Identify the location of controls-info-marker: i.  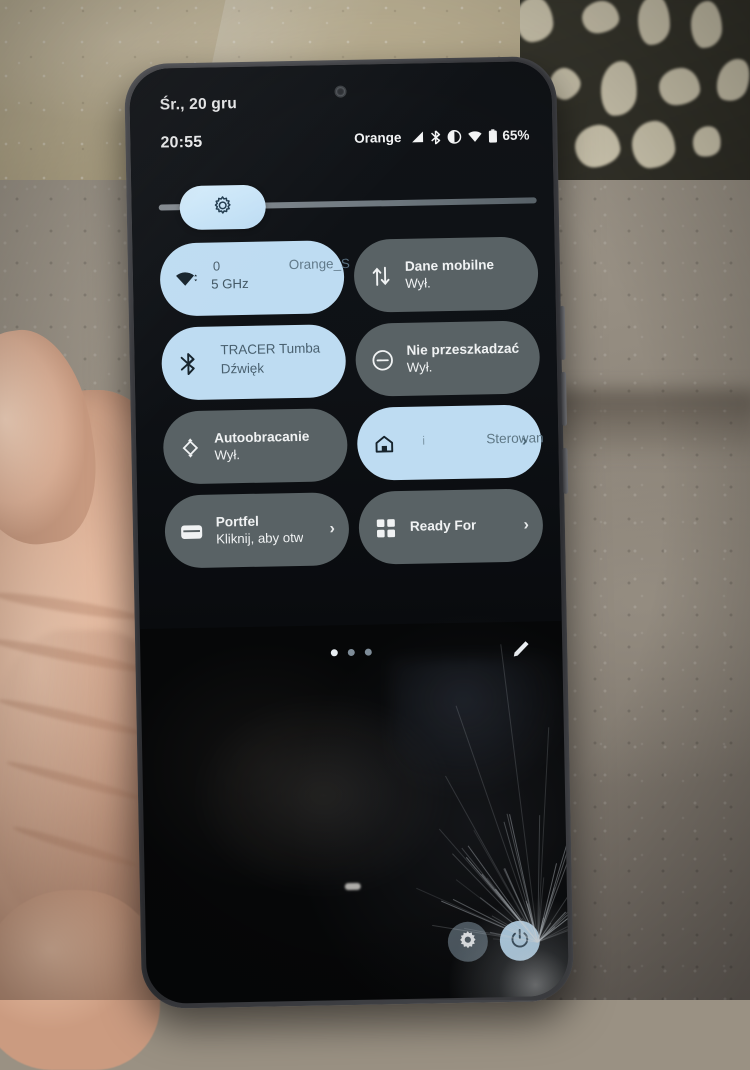
(424, 440).